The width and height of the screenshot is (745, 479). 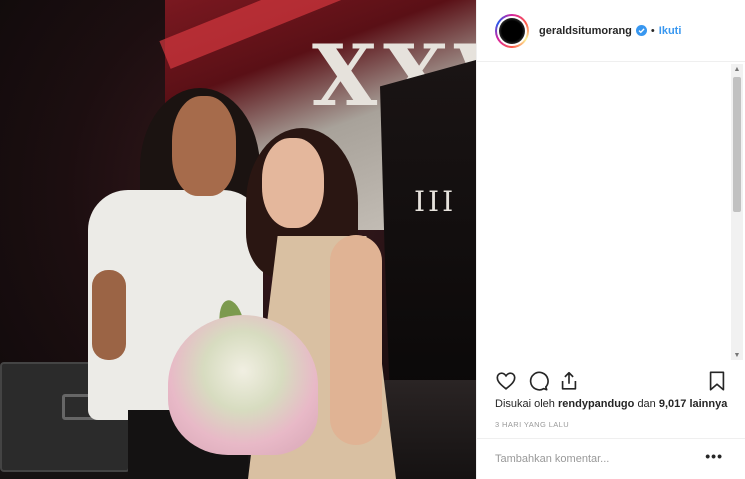 I want to click on bouquet, so click(x=243, y=385).